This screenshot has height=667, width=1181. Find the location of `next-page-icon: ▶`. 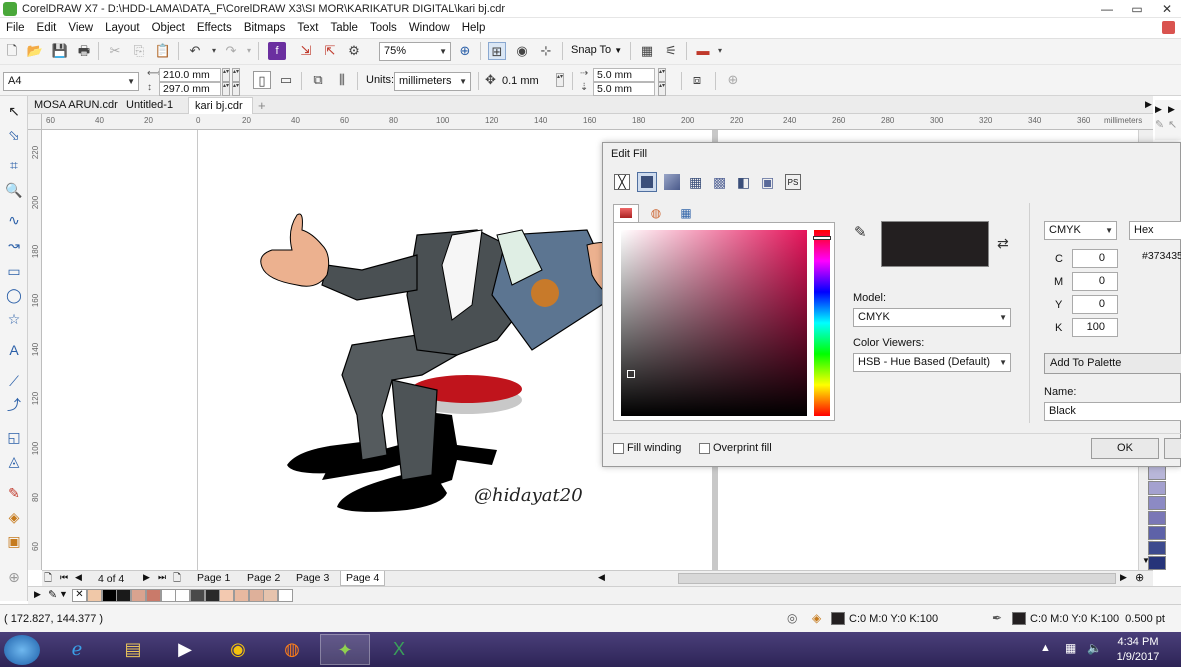

next-page-icon: ▶ is located at coordinates (146, 577).